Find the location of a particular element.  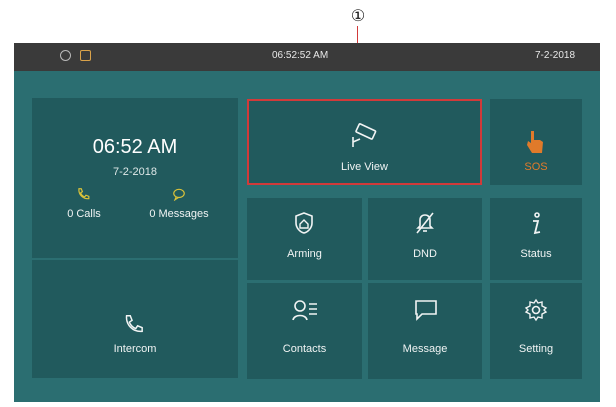

hand-pointer-icon is located at coordinates (535, 142).